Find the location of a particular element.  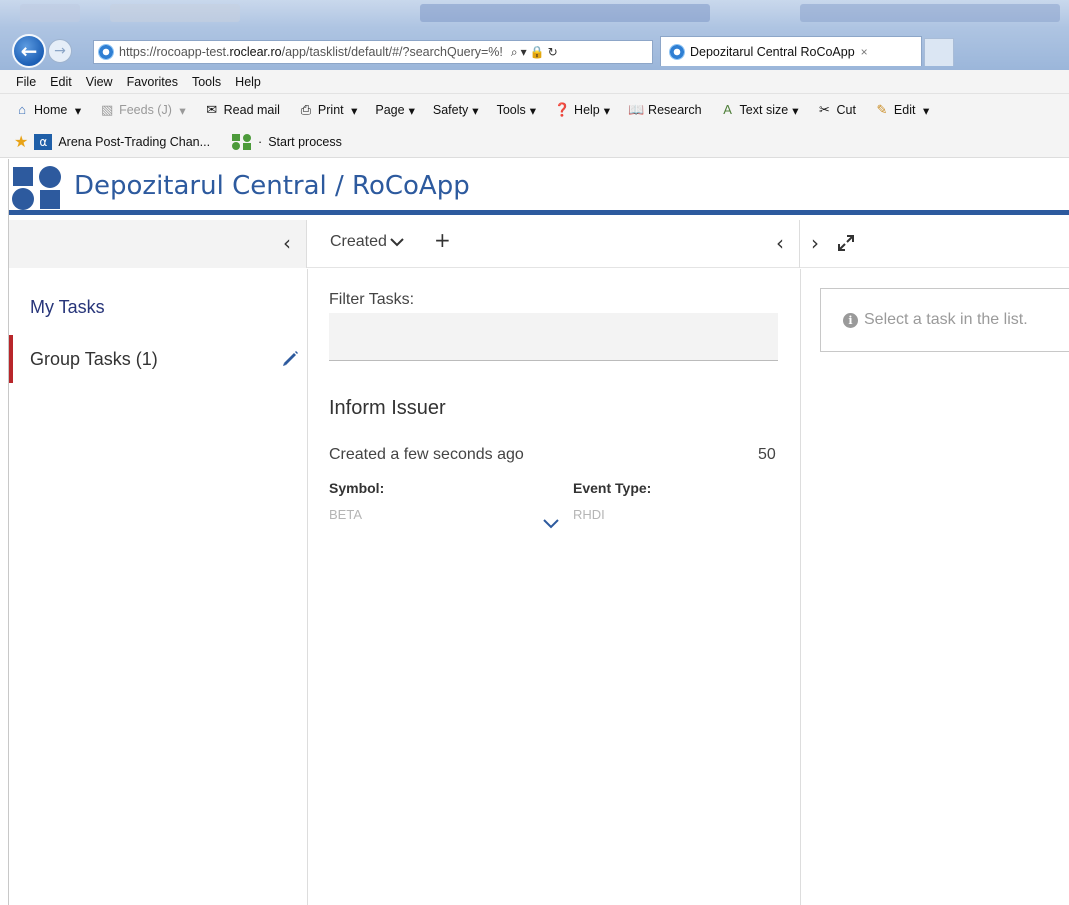

feeds-icon: ▧ is located at coordinates (107, 109).